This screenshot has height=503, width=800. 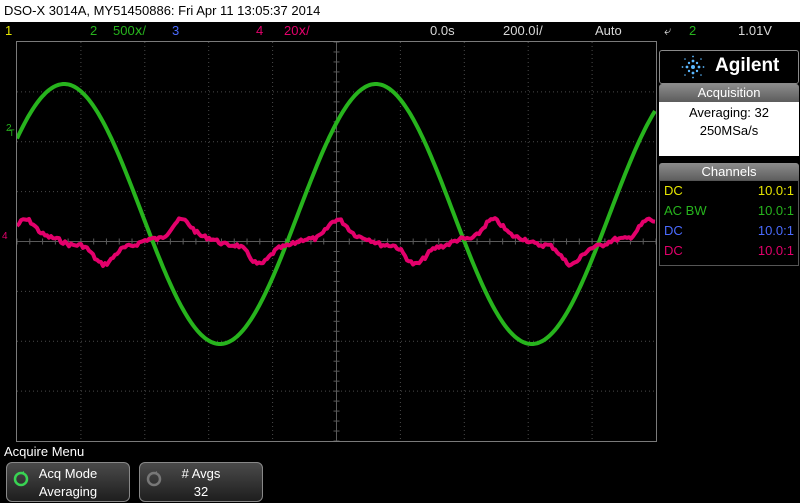 What do you see at coordinates (775, 230) in the screenshot?
I see `channel-3-probe-ratio: 10.0:1` at bounding box center [775, 230].